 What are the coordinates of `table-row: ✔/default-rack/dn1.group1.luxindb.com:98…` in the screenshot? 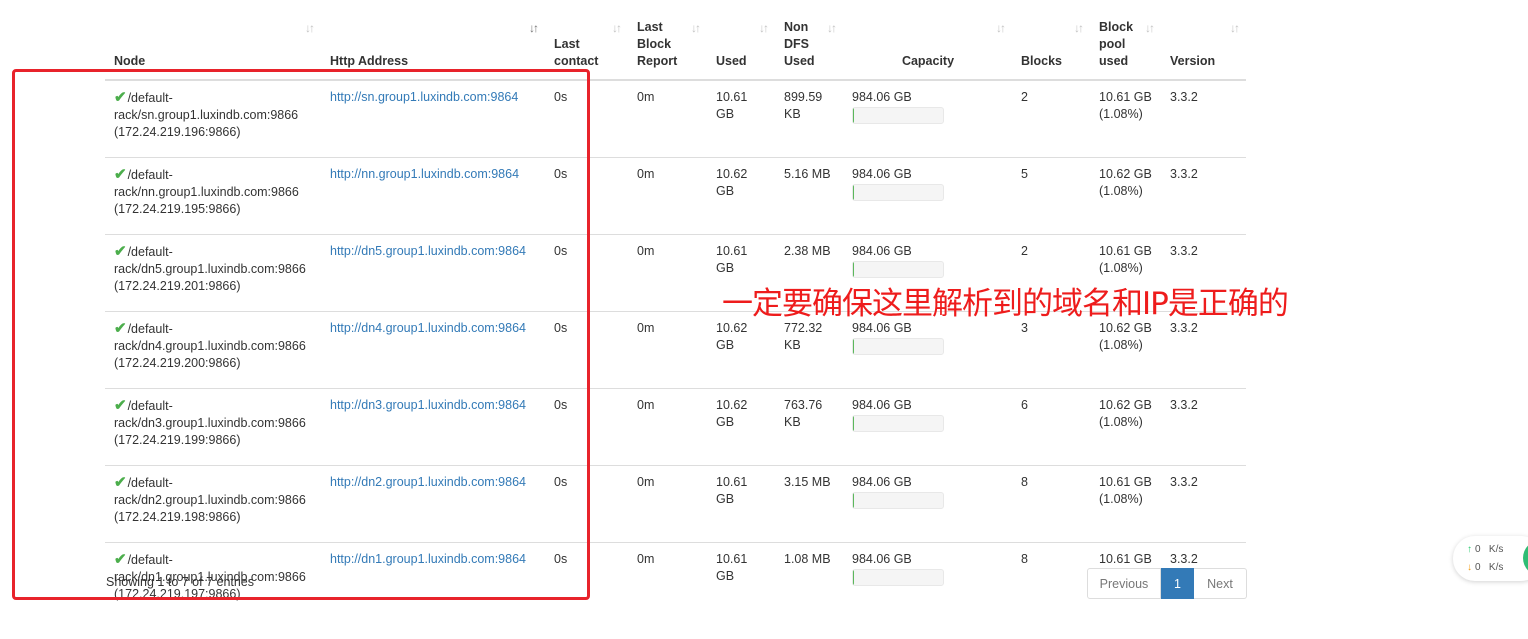 It's located at (675, 580).